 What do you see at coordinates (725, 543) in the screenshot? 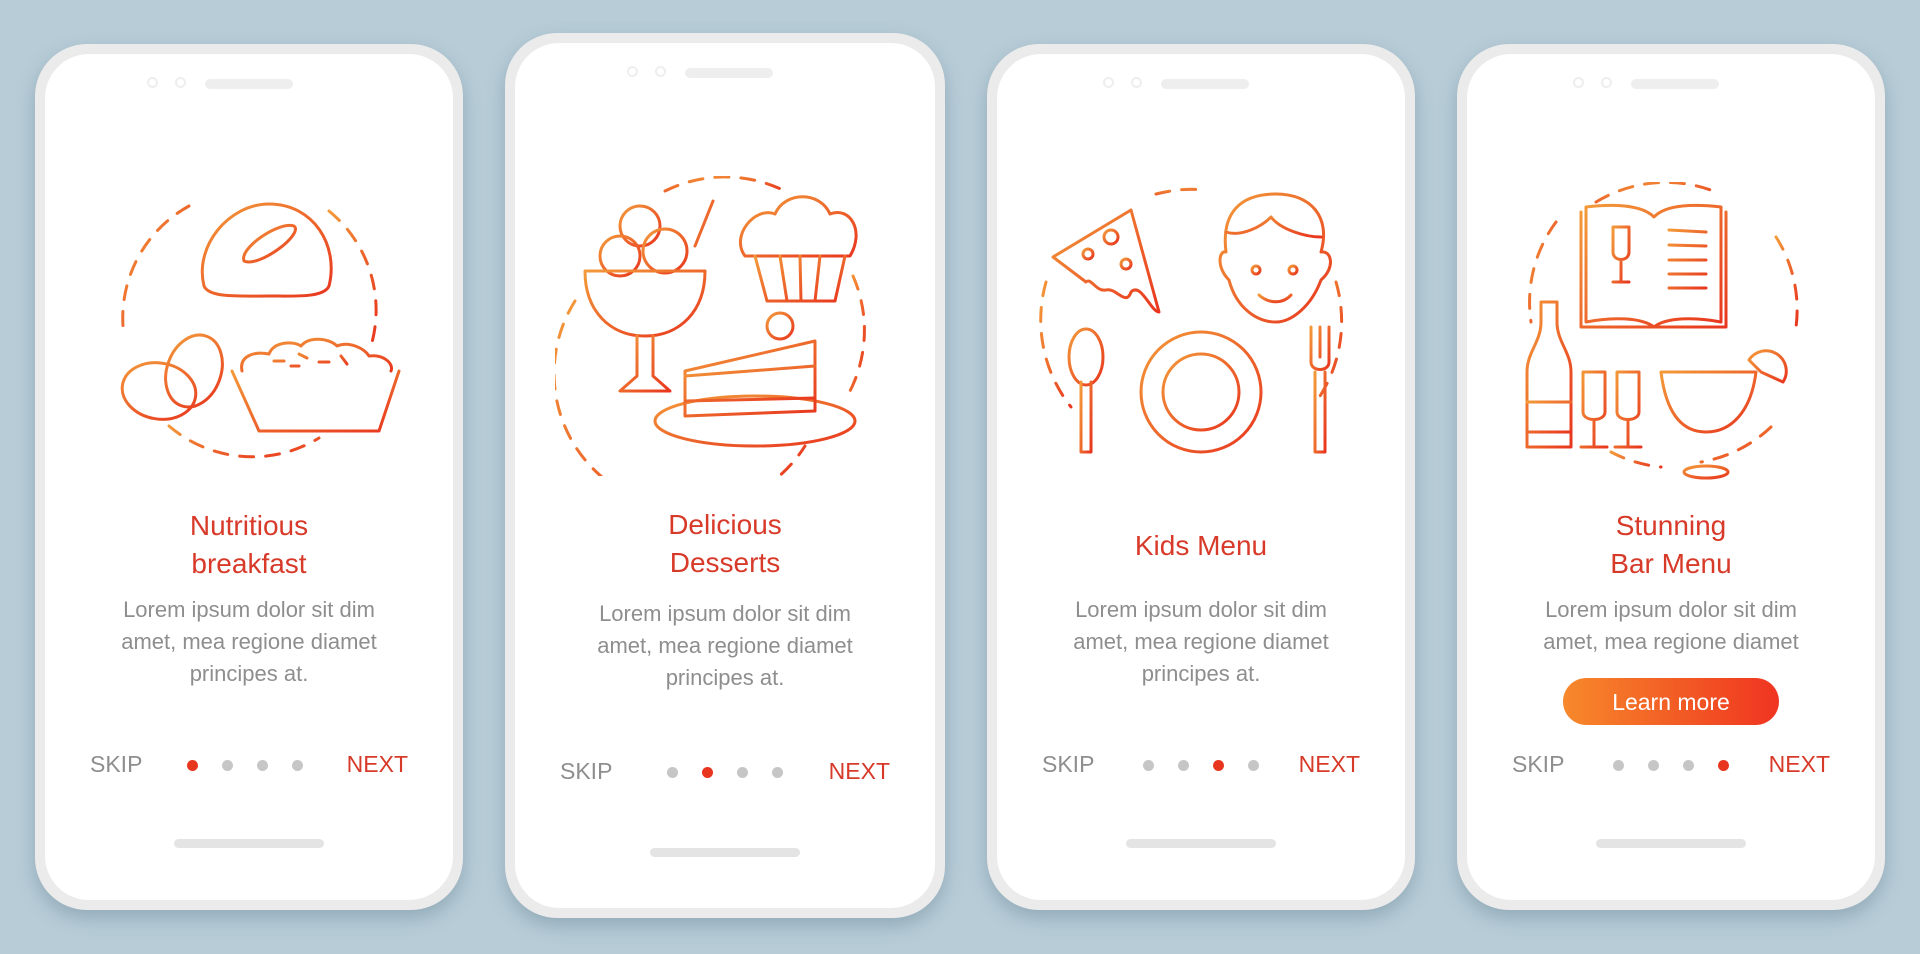
I see `screen-title: Delicious Desserts` at bounding box center [725, 543].